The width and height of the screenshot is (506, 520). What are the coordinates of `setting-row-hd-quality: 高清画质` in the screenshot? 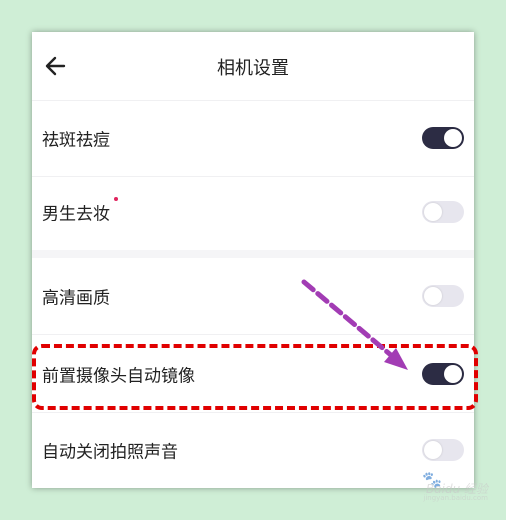 It's located at (253, 296).